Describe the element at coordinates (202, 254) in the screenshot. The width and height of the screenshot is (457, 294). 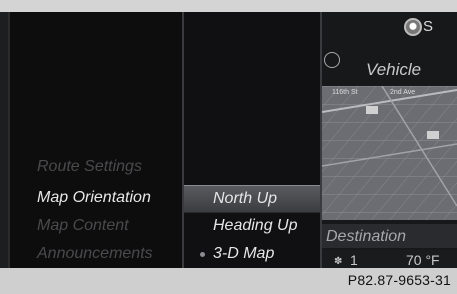
I see `radio-bullet-icon` at that location.